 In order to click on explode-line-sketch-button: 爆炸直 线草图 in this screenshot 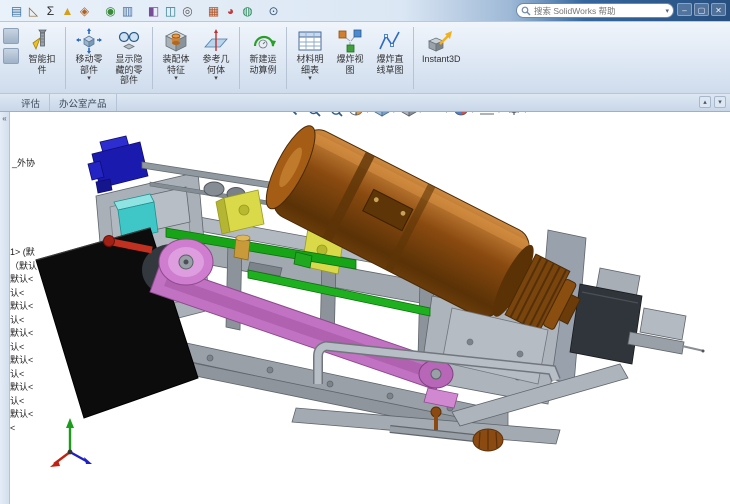, I will do `click(390, 58)`.